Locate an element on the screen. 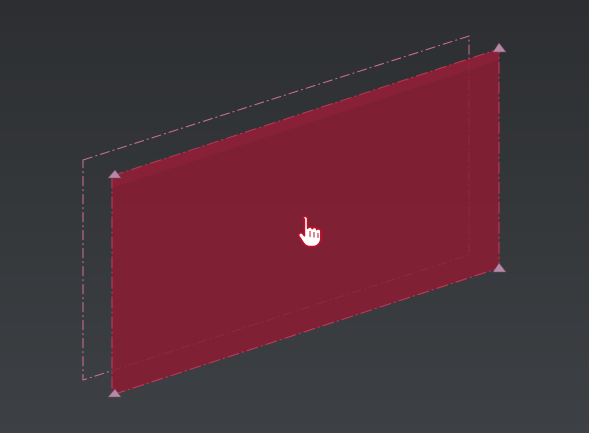 The height and width of the screenshot is (433, 589). vertex-handle-top-right is located at coordinates (499, 47).